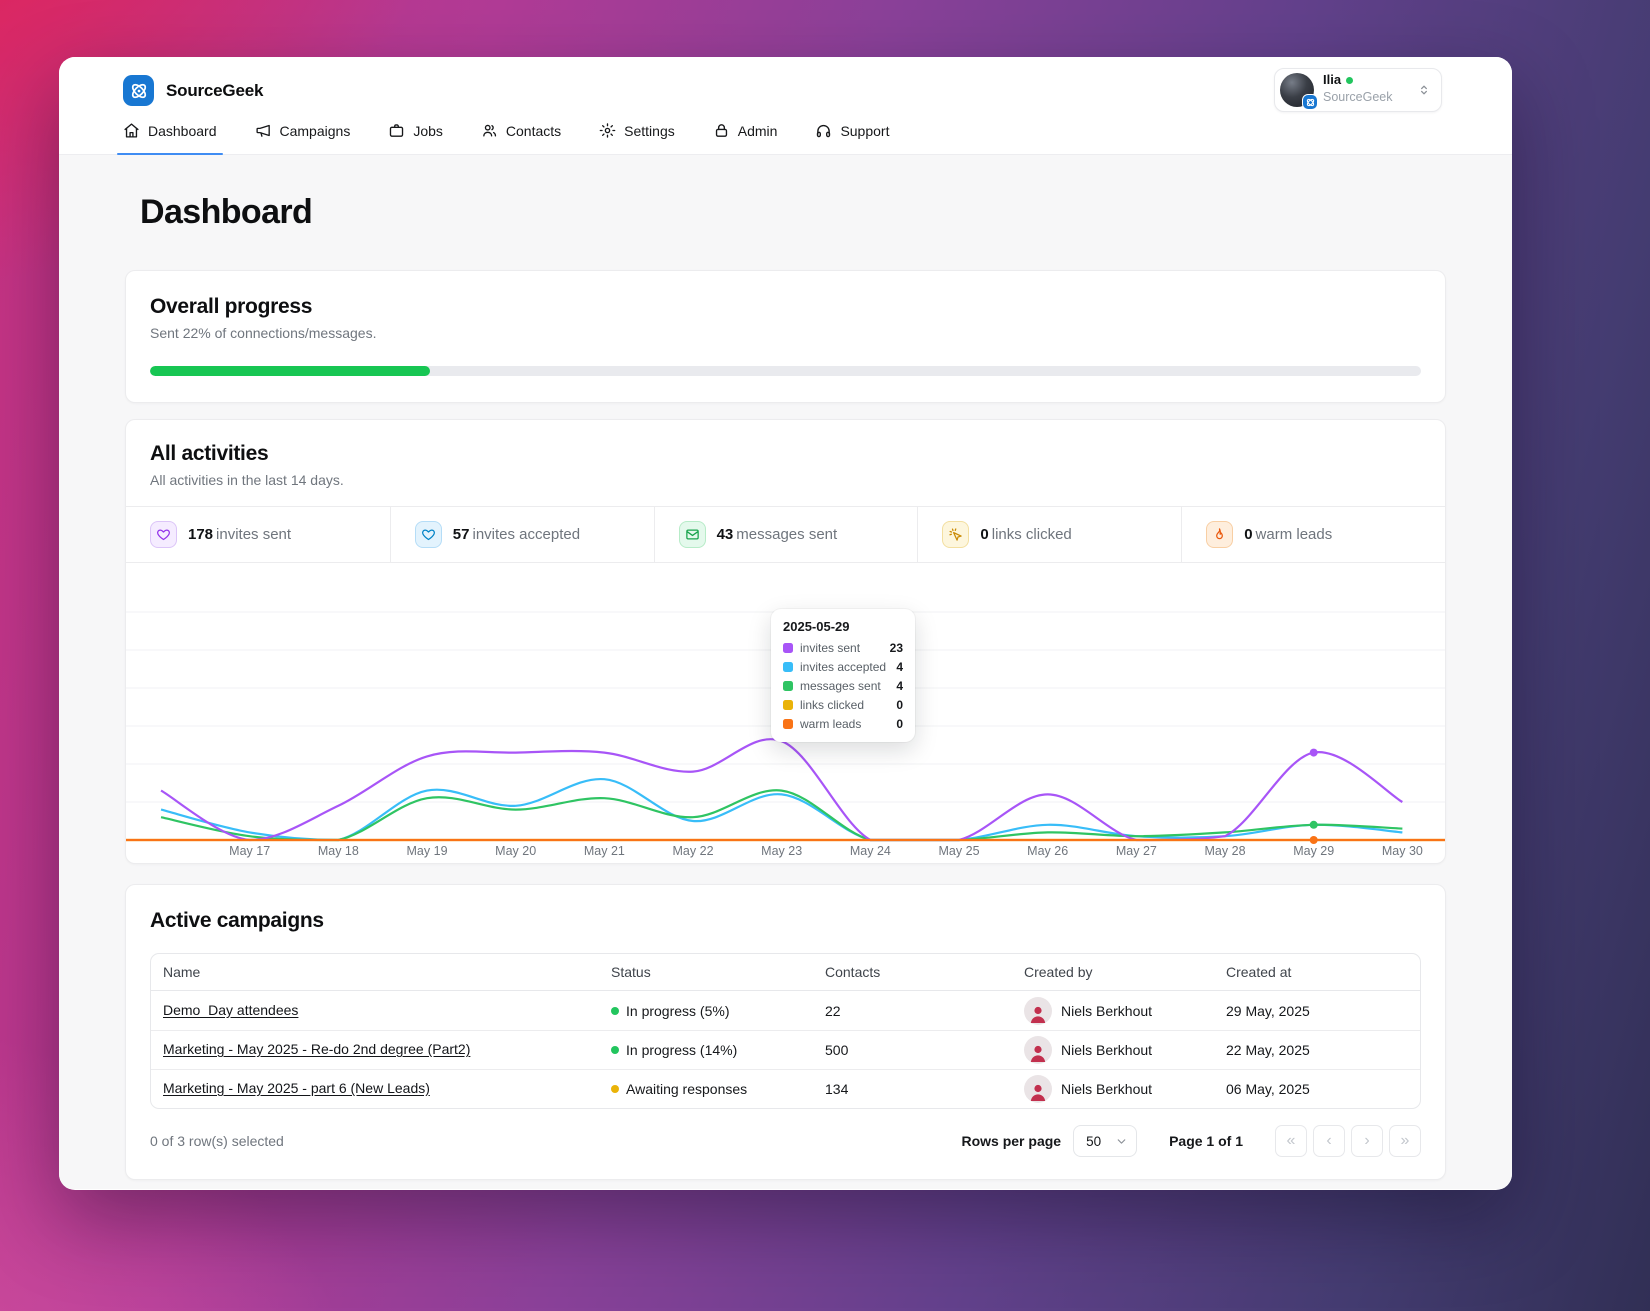 This screenshot has height=1311, width=1650. What do you see at coordinates (1011, 1141) in the screenshot?
I see `rows-per-page-label: Rows per page` at bounding box center [1011, 1141].